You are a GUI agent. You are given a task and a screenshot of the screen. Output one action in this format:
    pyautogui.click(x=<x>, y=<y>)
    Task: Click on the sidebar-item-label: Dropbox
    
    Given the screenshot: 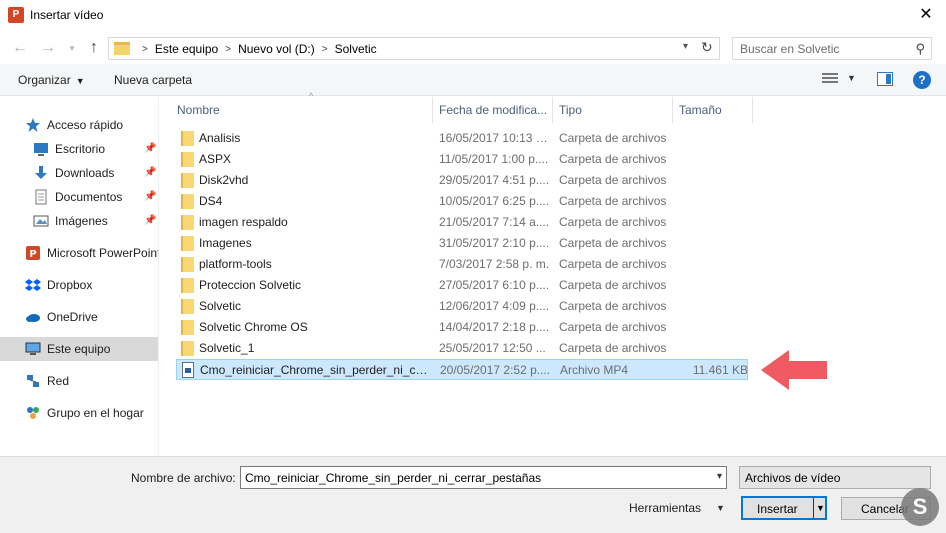 What is the action you would take?
    pyautogui.click(x=70, y=285)
    